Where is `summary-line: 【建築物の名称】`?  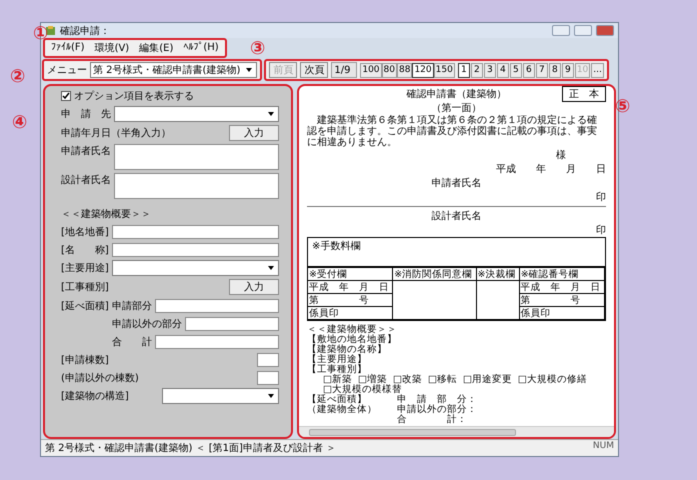 summary-line: 【建築物の名称】 is located at coordinates (347, 350).